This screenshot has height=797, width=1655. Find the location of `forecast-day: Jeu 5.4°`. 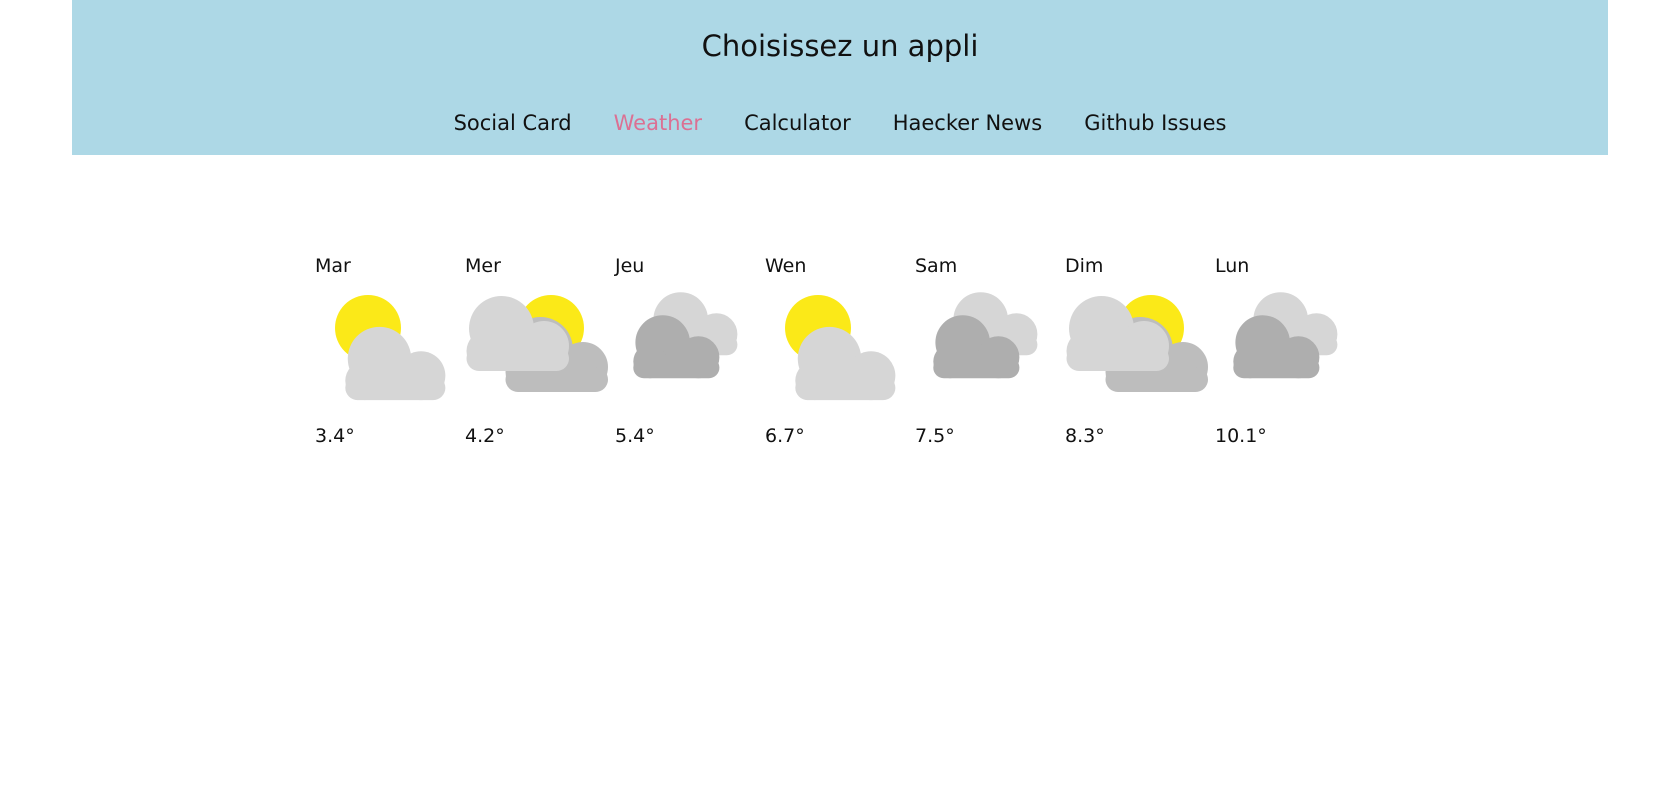

forecast-day: Jeu 5.4° is located at coordinates (690, 355).